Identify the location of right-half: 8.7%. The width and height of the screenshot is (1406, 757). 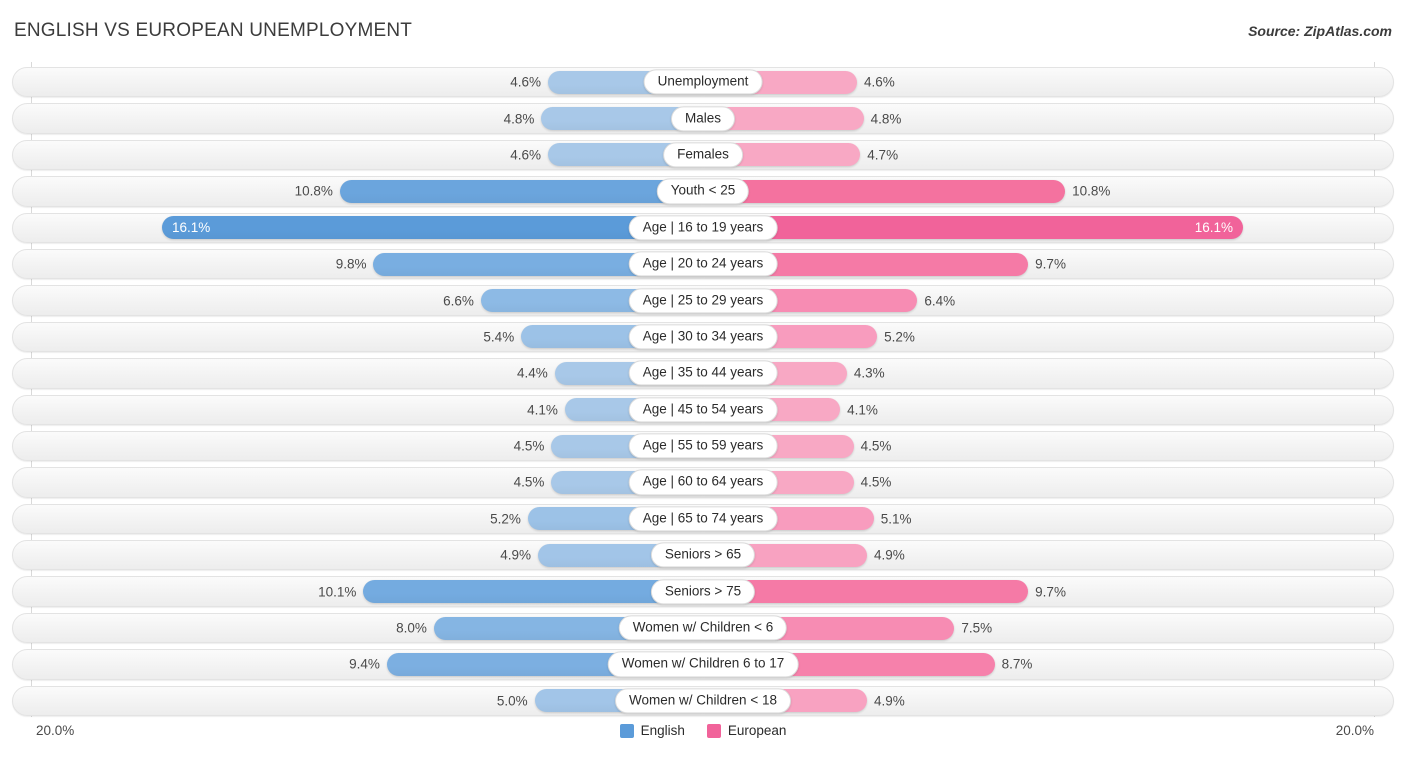
(1038, 664).